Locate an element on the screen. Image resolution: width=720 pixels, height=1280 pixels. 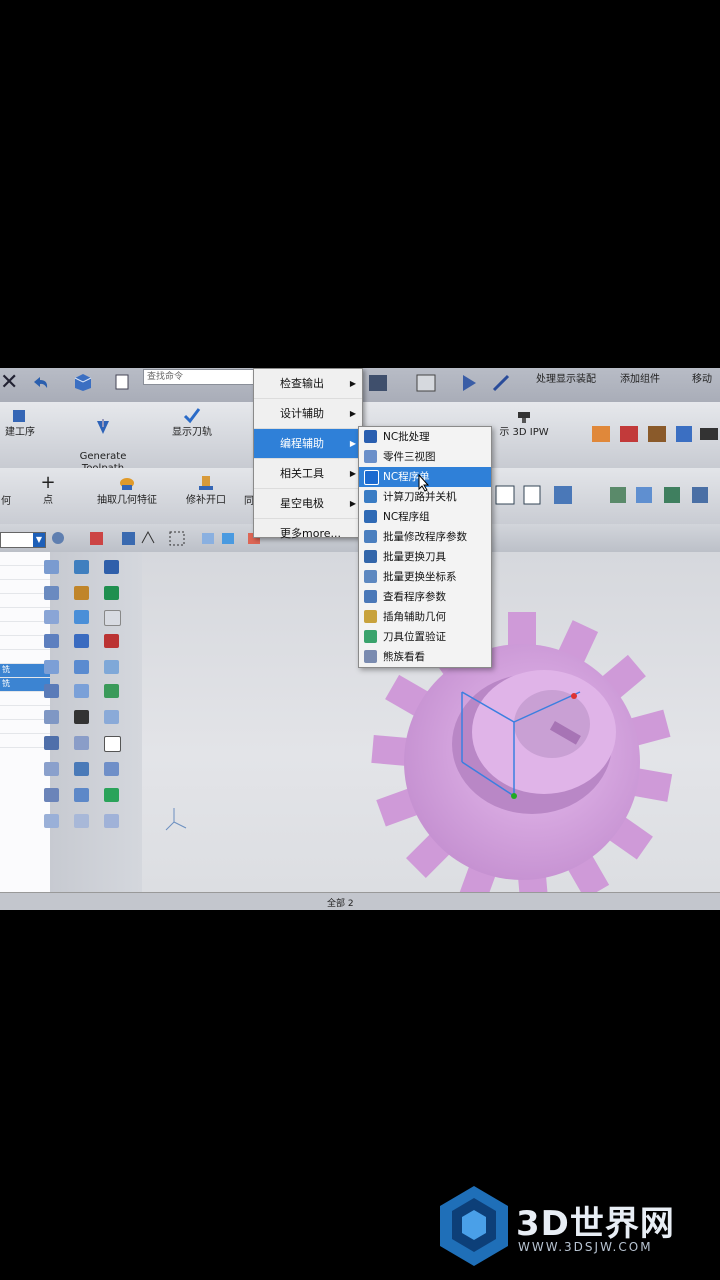
show-3d-ipw-button: 示 3D IPW is located at coordinates (524, 422).